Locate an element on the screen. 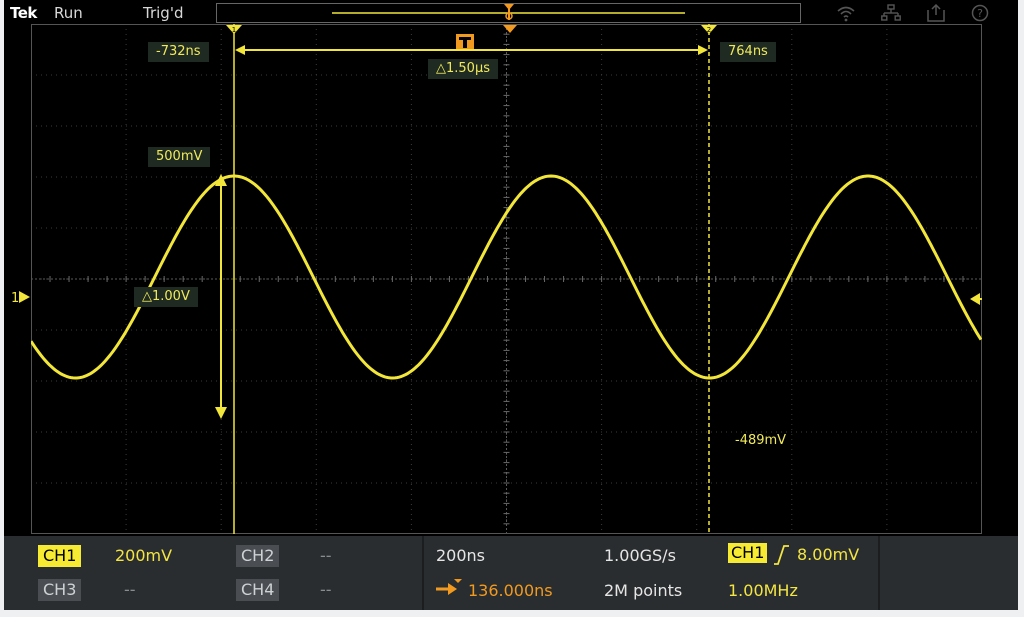 The width and height of the screenshot is (1024, 617). ch4-badge: CH4 is located at coordinates (258, 590).